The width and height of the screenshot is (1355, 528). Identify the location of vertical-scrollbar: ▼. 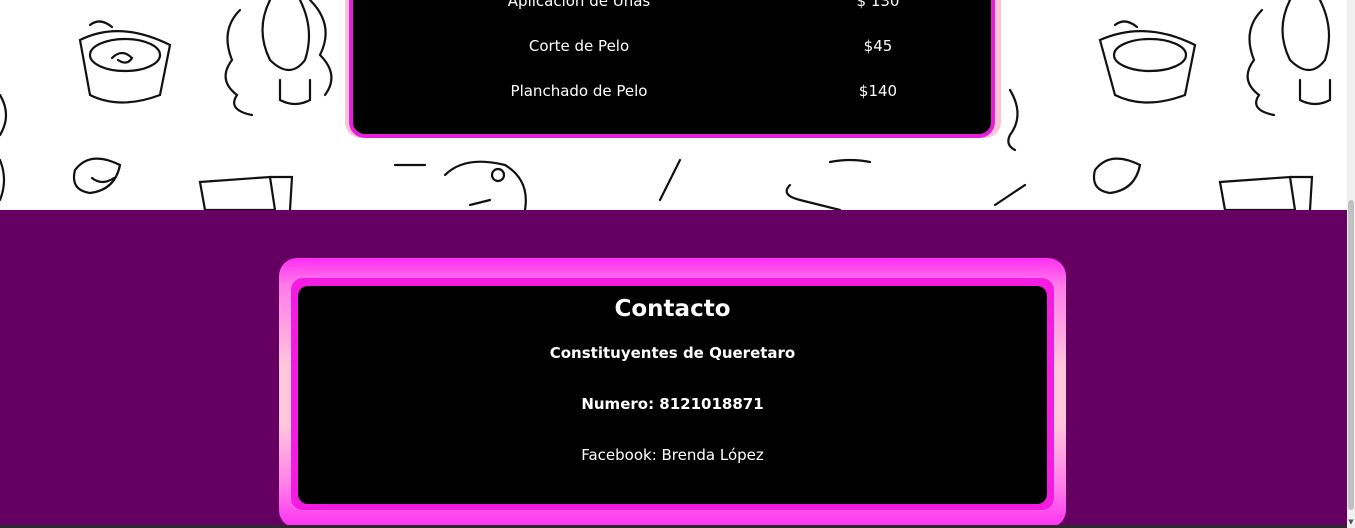
(1351, 264).